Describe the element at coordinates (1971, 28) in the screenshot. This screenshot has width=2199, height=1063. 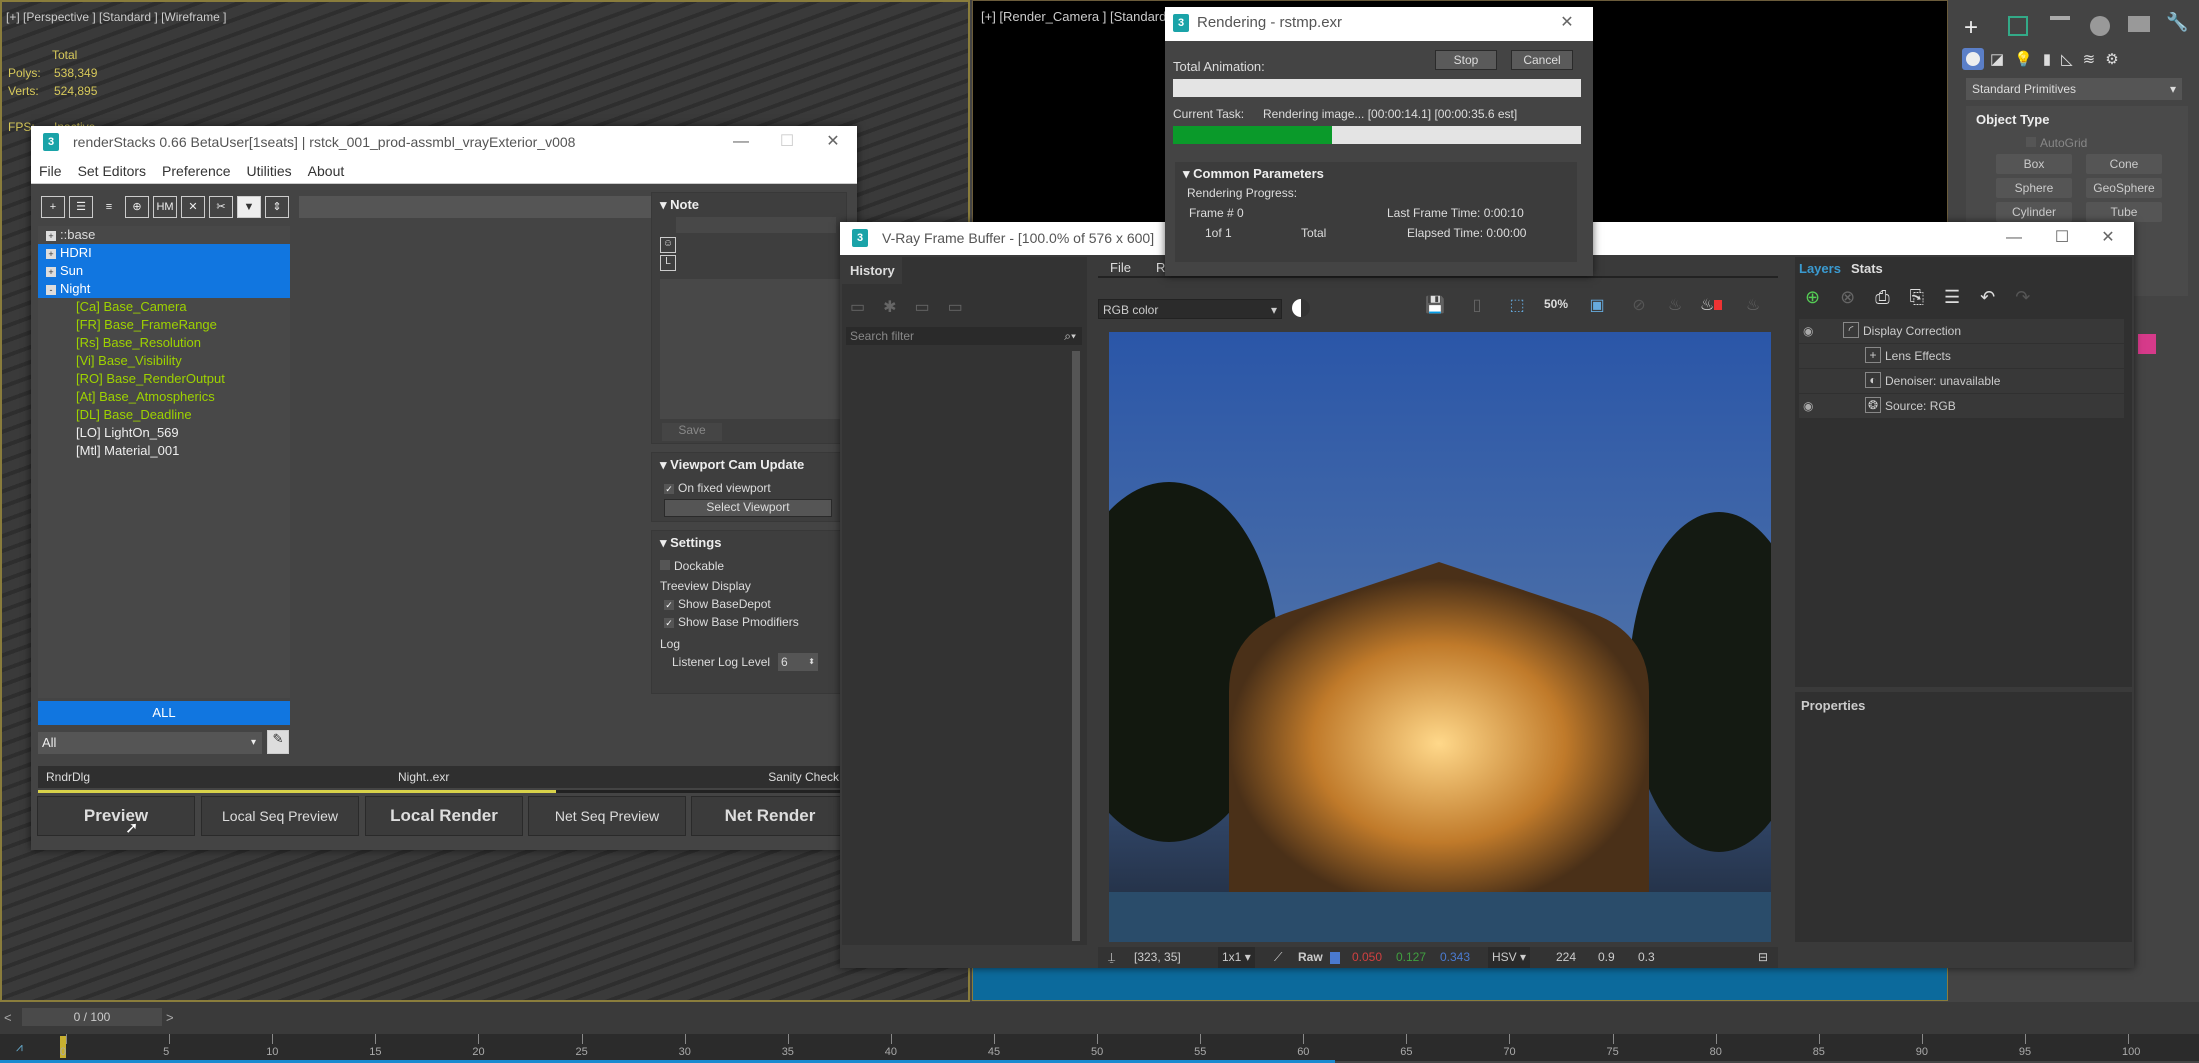
I see `create-tab-icon: +` at that location.